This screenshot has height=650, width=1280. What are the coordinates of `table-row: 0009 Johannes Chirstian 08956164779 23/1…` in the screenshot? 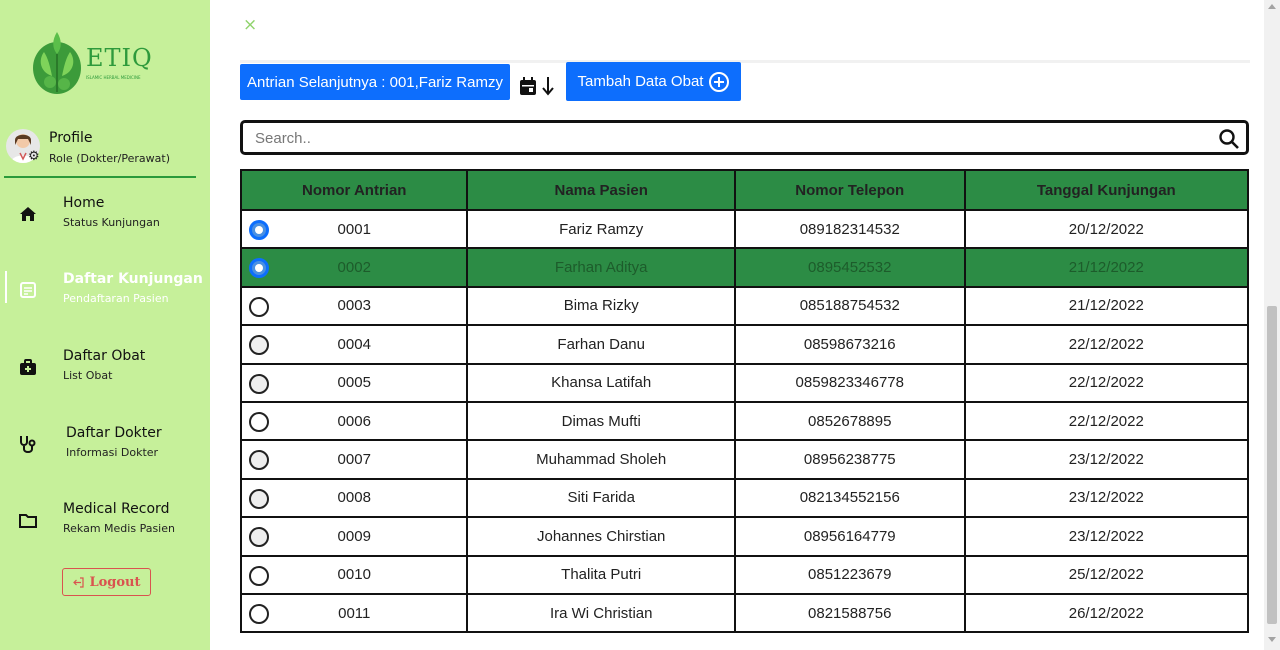 It's located at (744, 536).